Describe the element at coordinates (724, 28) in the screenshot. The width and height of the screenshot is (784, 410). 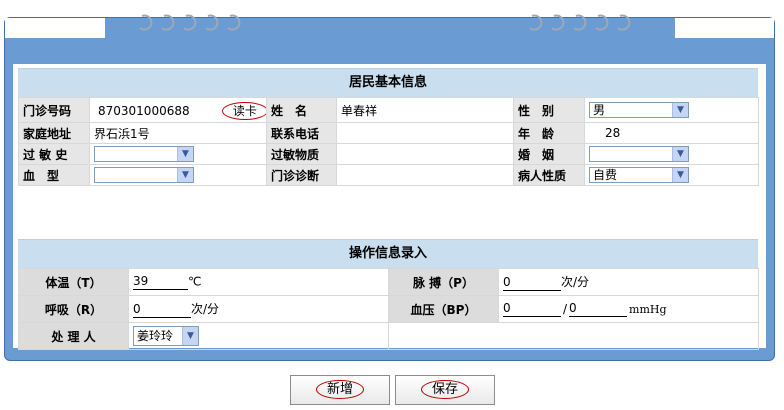
I see `panel-tab-right` at that location.